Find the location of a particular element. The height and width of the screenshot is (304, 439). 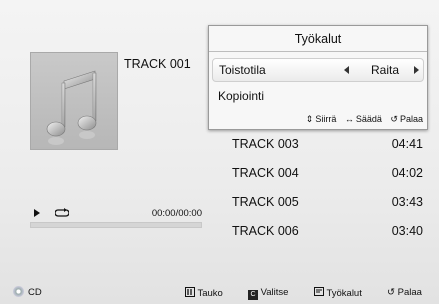

track-duration: 04:02 is located at coordinates (407, 173).